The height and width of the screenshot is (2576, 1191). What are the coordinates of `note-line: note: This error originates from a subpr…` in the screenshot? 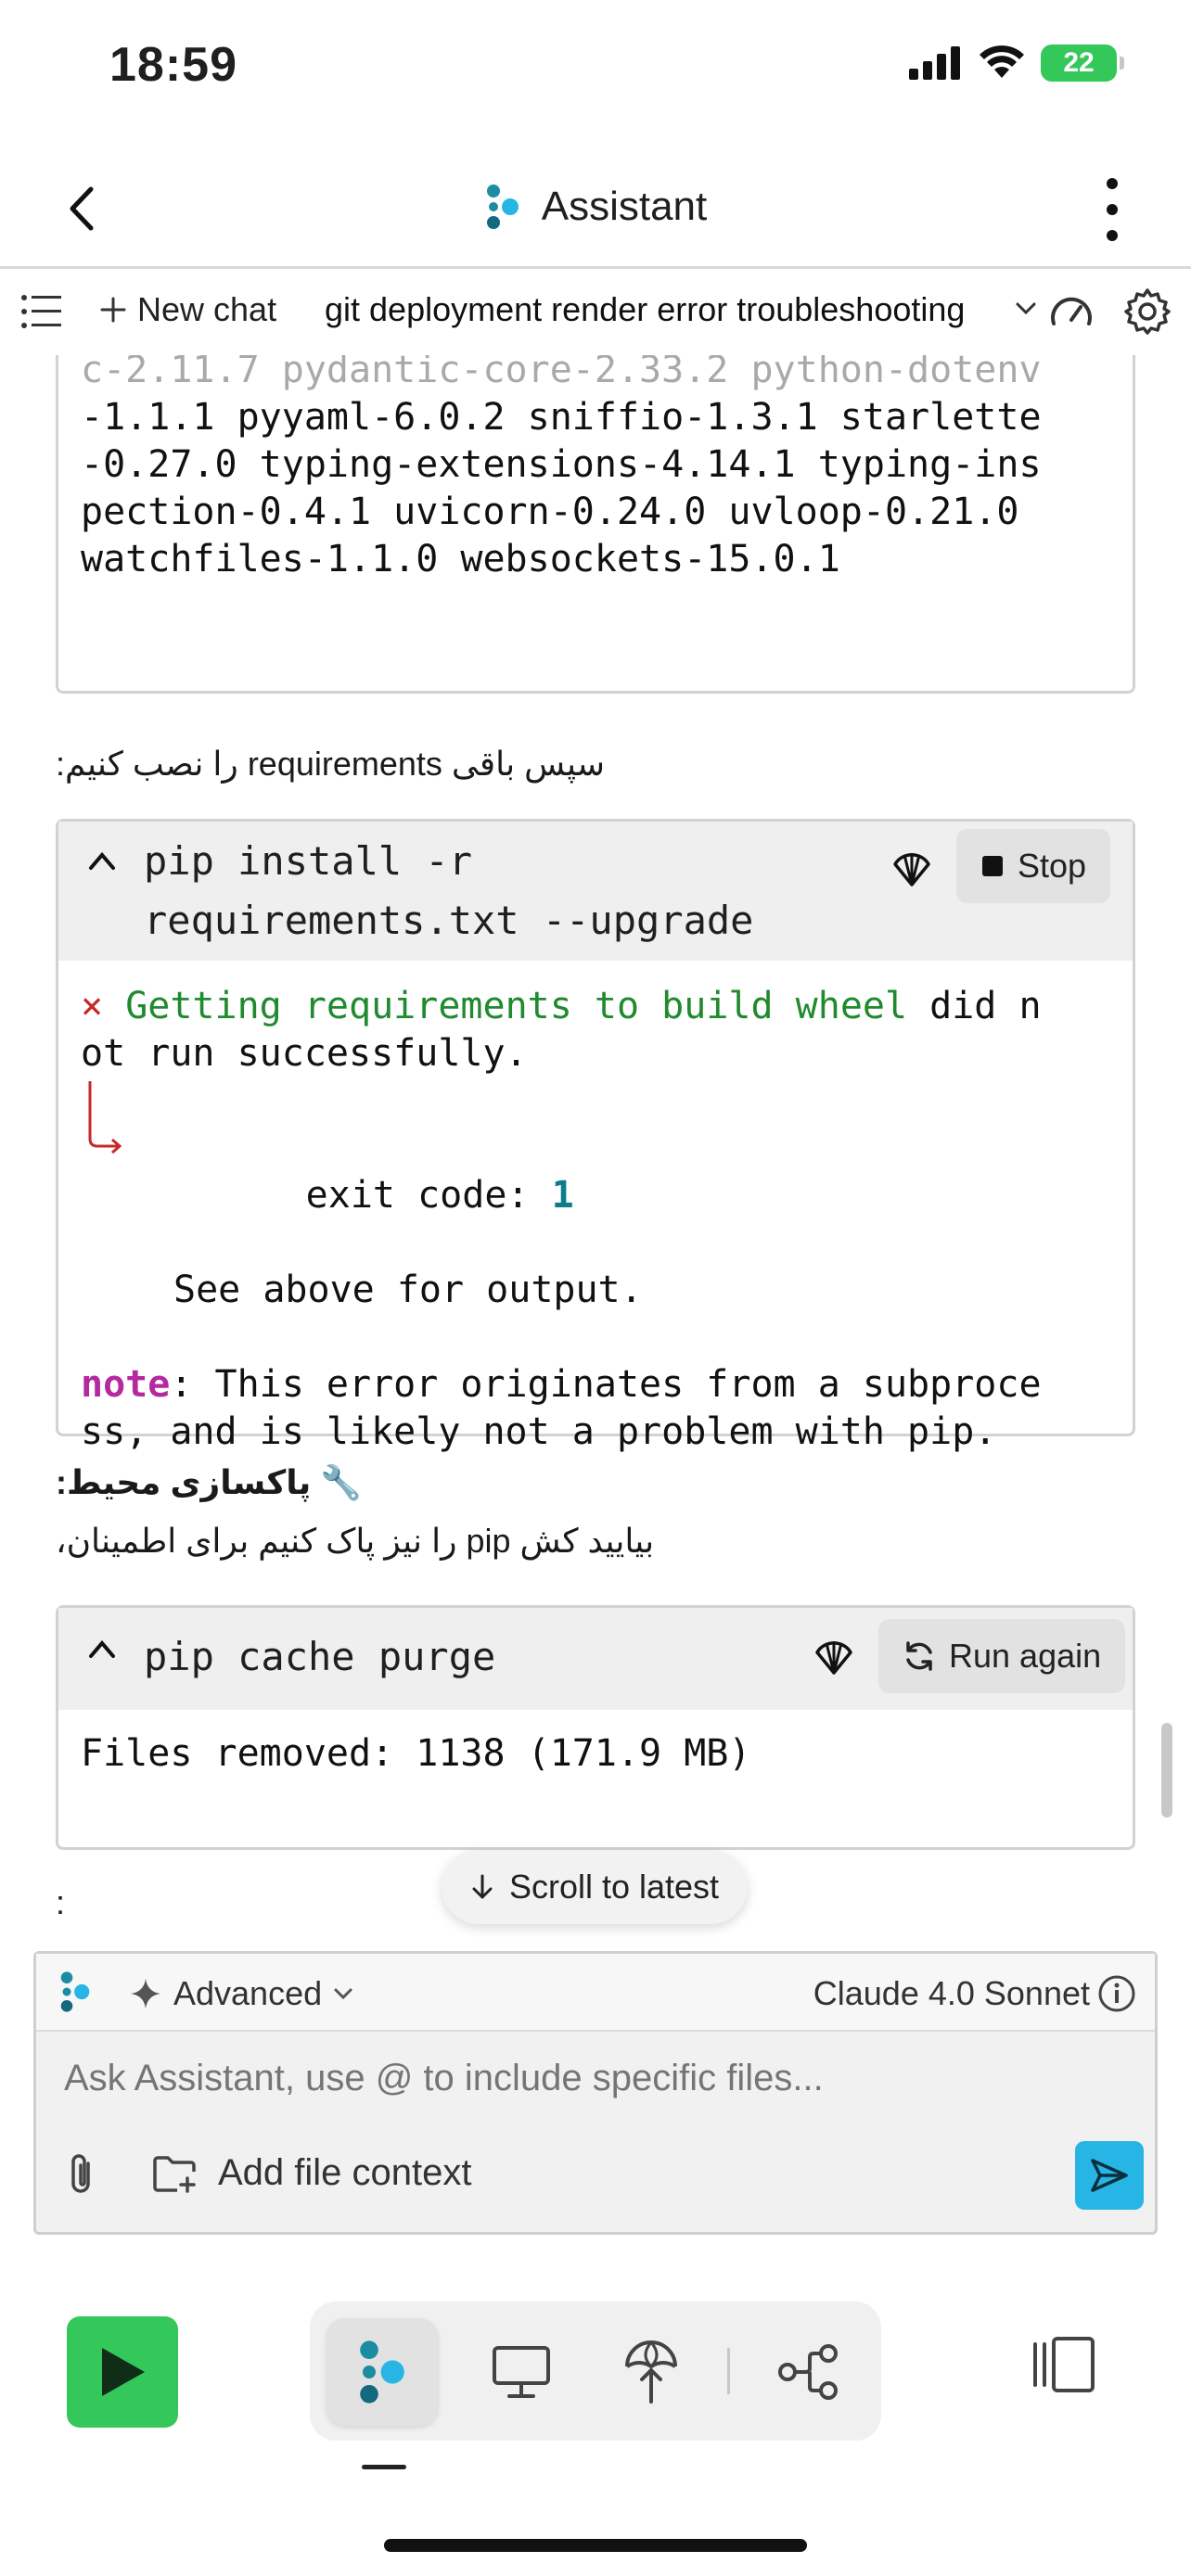 It's located at (607, 1385).